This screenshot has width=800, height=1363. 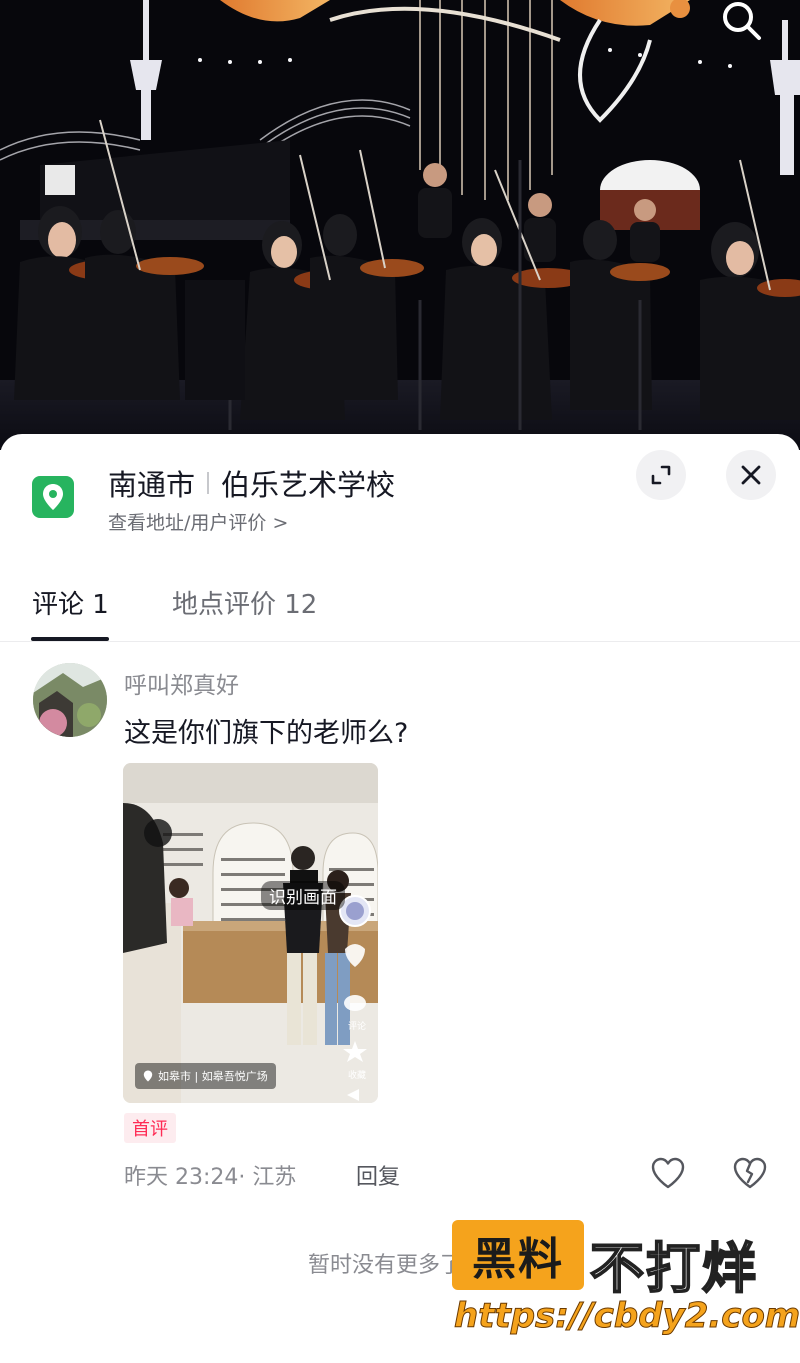 What do you see at coordinates (518, 1255) in the screenshot?
I see `watermark-badge: 黑料` at bounding box center [518, 1255].